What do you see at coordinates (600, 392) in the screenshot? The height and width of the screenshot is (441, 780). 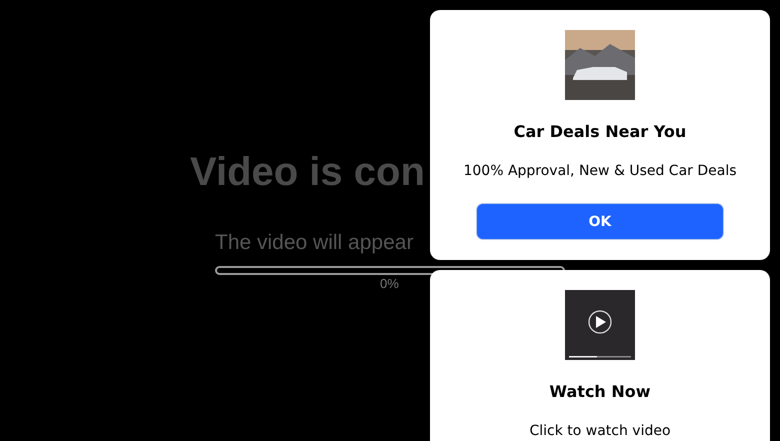 I see `popup-title: Watch Now` at bounding box center [600, 392].